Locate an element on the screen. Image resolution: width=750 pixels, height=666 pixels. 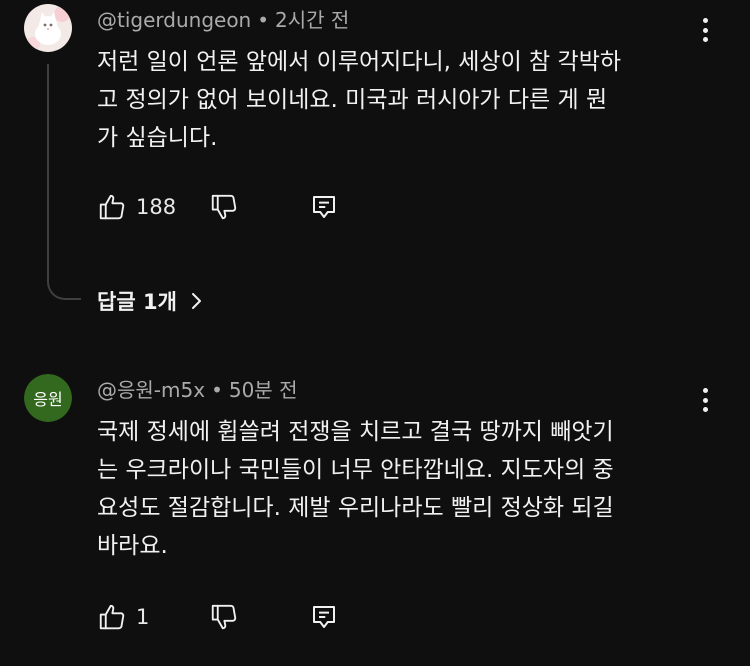
like-button: 188 is located at coordinates (136, 207).